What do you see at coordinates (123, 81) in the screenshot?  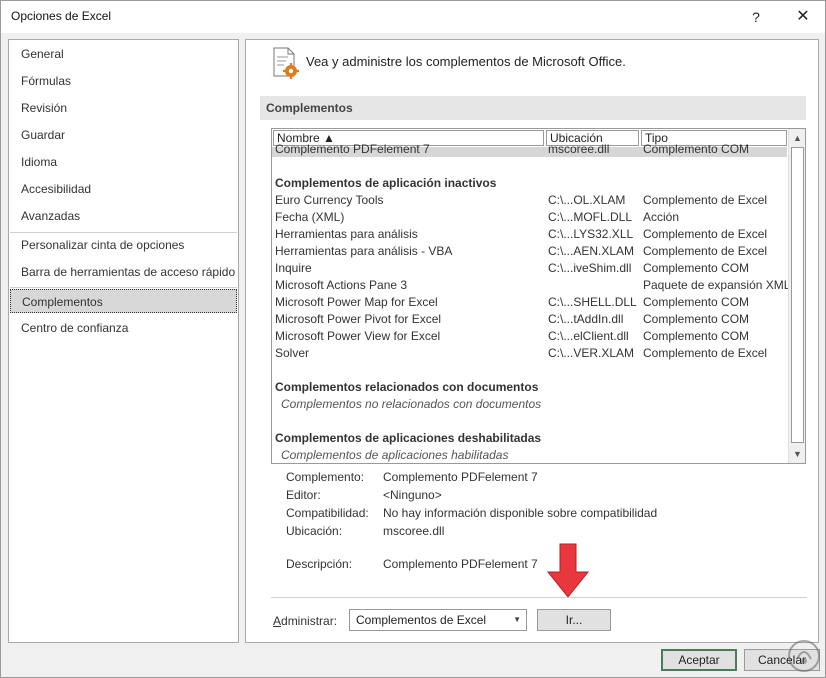 I see `nav-item-formulas: Fórmulas` at bounding box center [123, 81].